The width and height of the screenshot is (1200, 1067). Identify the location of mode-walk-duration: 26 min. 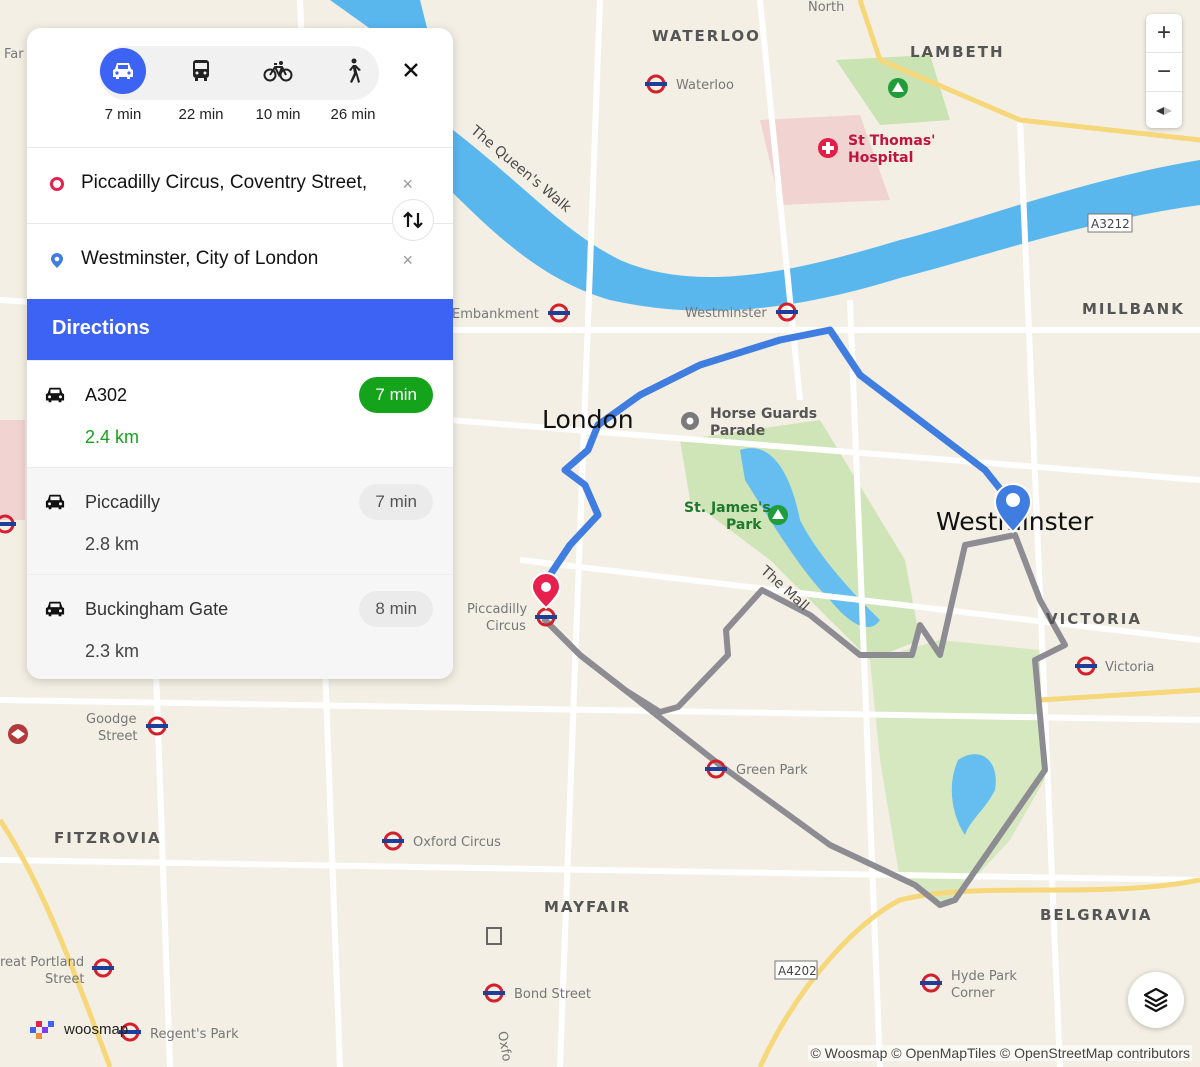
(353, 114).